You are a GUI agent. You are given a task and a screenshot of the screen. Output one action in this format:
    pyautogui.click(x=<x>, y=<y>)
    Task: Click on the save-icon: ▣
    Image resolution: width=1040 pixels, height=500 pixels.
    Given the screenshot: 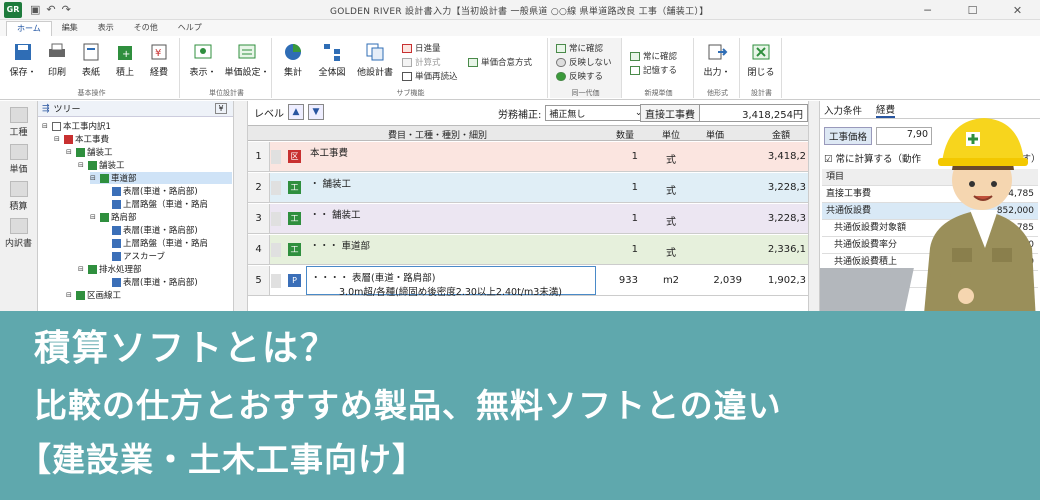 What is the action you would take?
    pyautogui.click(x=35, y=9)
    